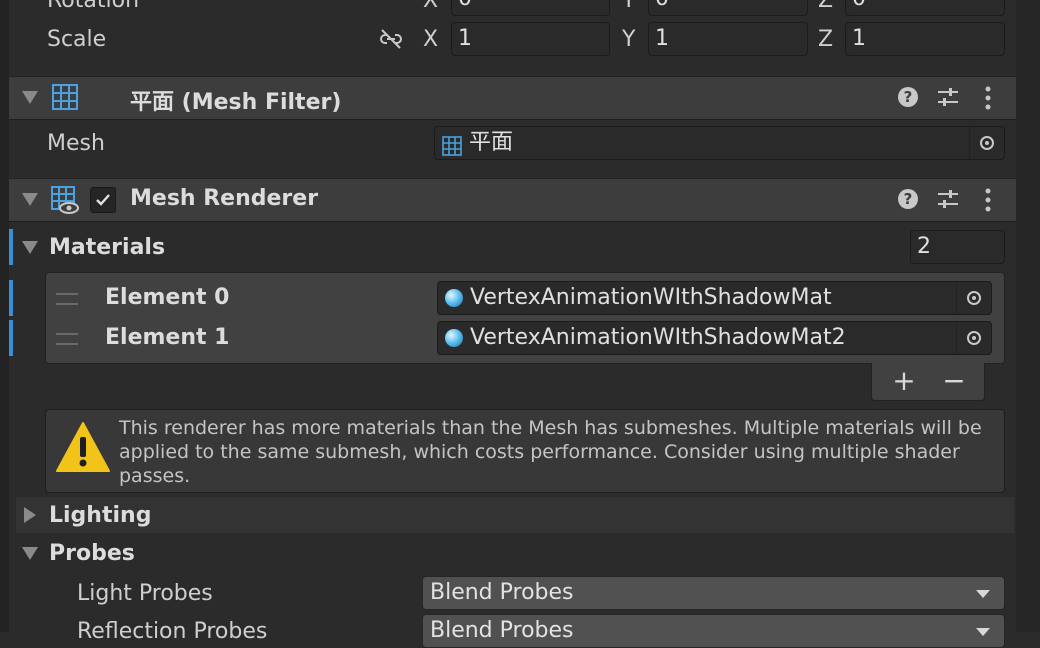  What do you see at coordinates (502, 630) in the screenshot?
I see `reflection-probes-value: Blend Probes` at bounding box center [502, 630].